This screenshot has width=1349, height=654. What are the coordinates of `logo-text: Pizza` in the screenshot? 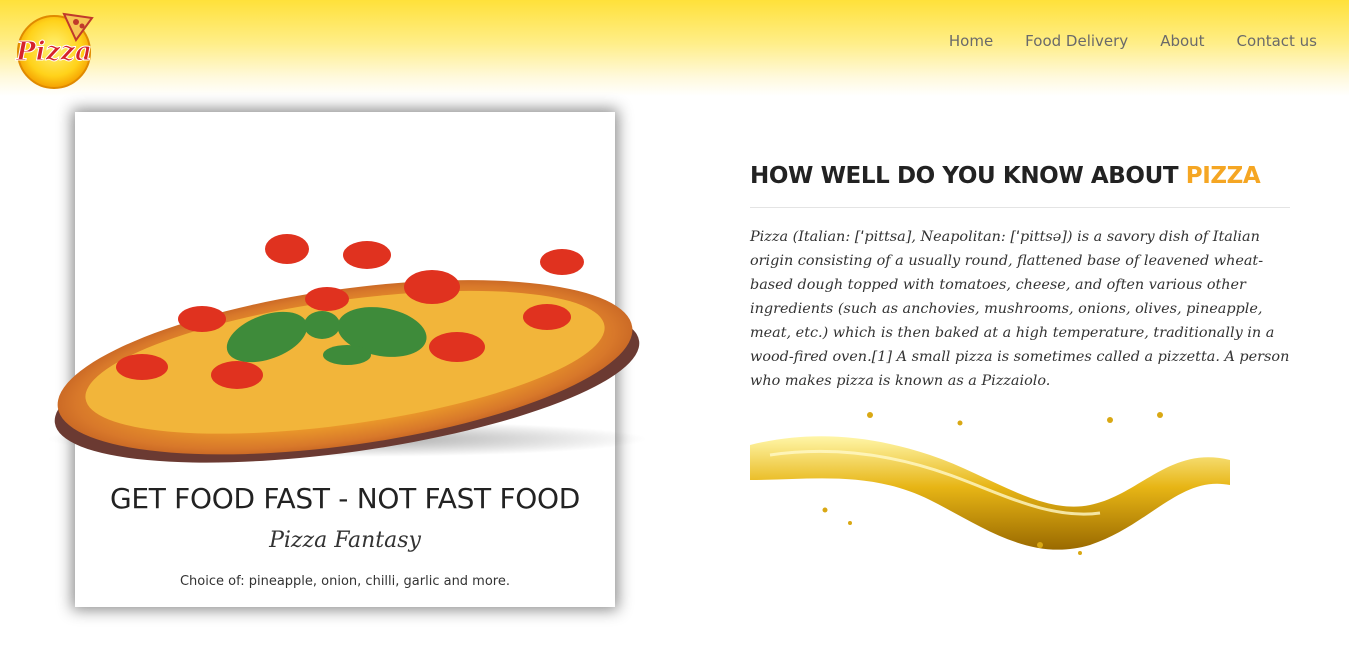 It's located at (53, 52).